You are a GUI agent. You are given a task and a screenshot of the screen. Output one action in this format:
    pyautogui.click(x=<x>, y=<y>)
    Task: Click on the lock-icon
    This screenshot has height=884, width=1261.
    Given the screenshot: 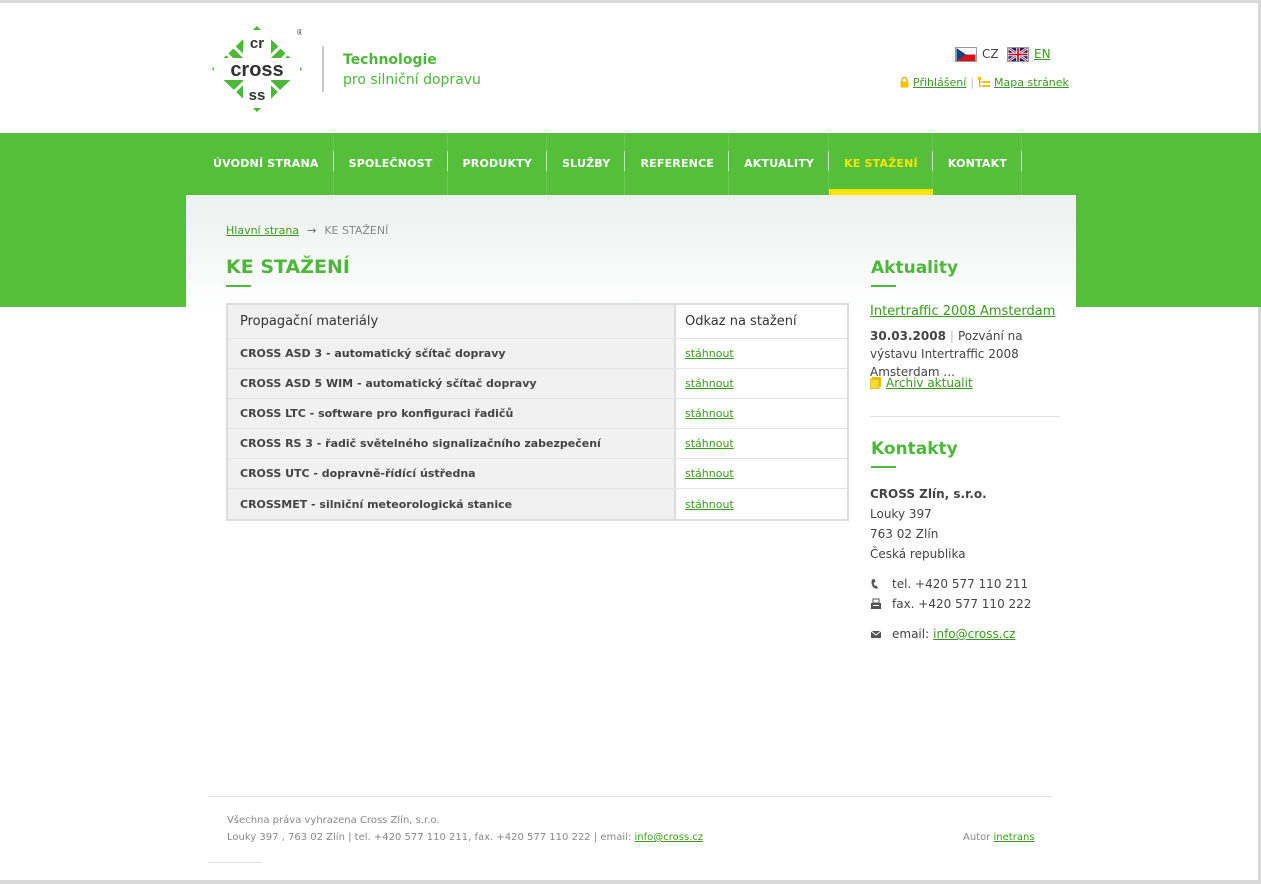 What is the action you would take?
    pyautogui.click(x=904, y=82)
    